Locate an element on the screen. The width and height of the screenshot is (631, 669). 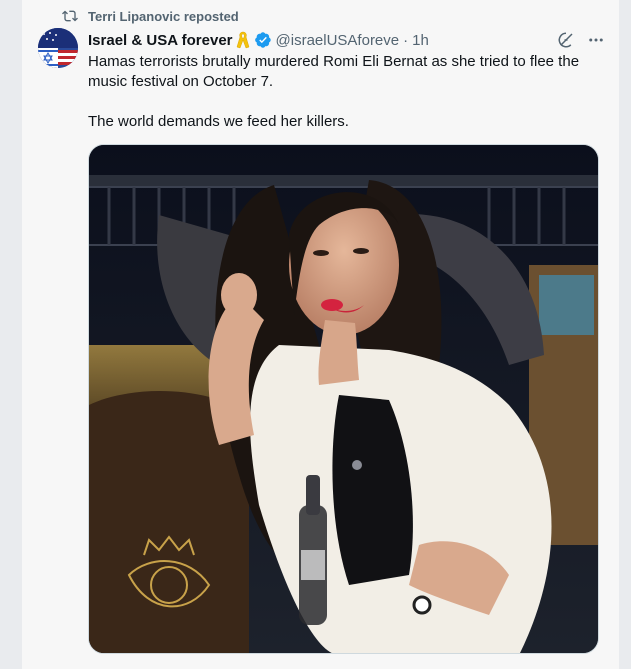
repost-context: Terri Lipanovic reposted is located at coordinates (150, 16).